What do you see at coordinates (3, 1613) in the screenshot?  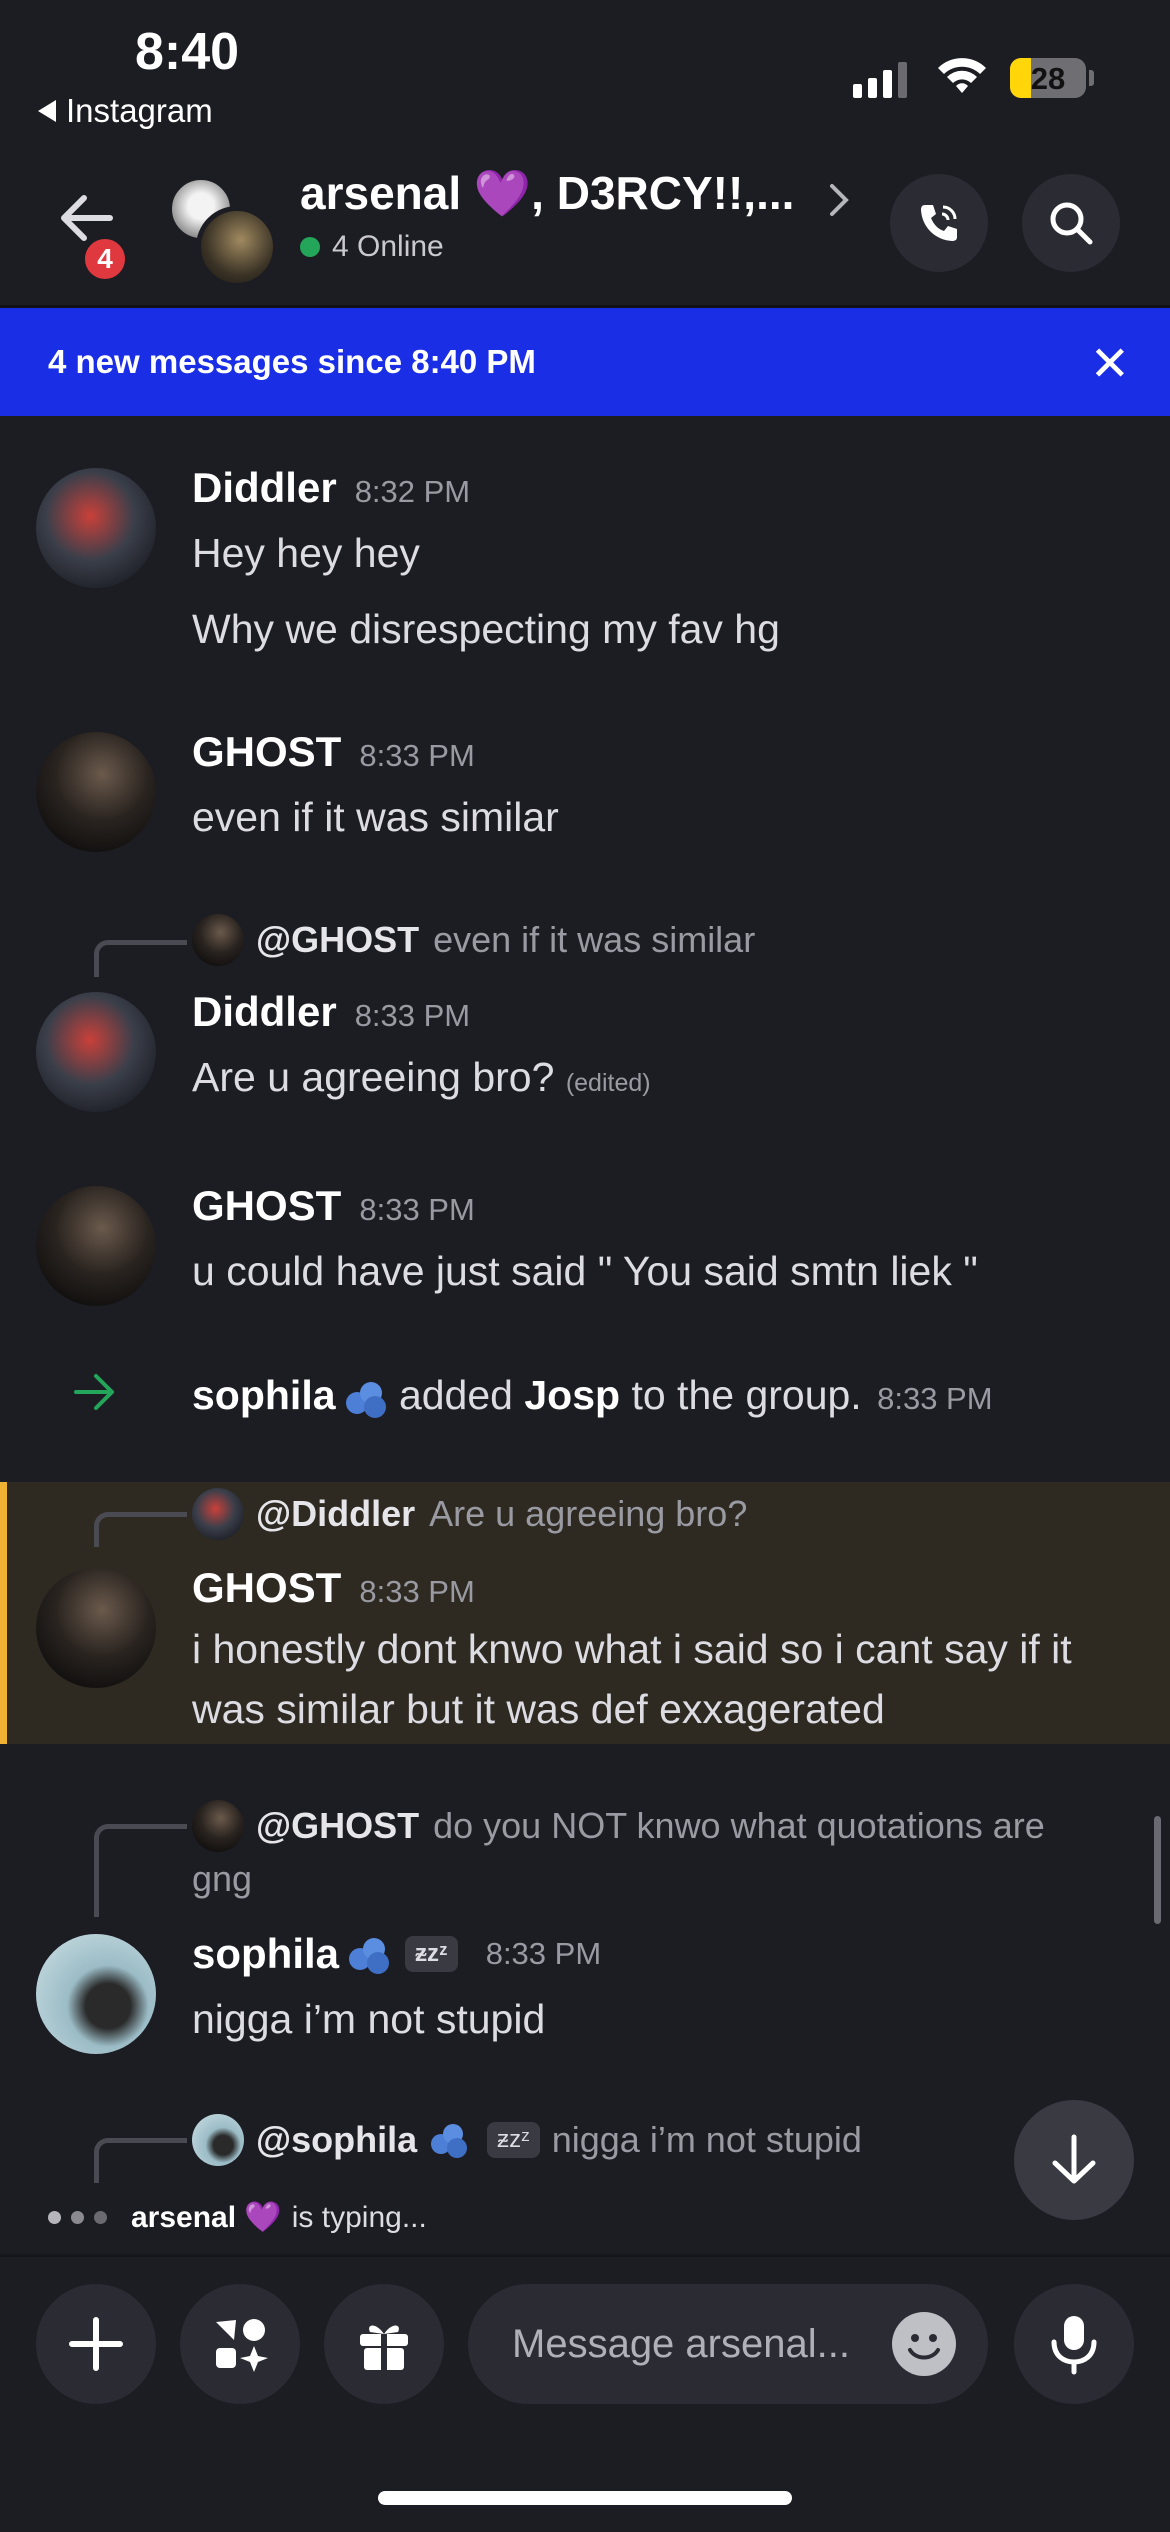 I see `mention-highlight-bar` at bounding box center [3, 1613].